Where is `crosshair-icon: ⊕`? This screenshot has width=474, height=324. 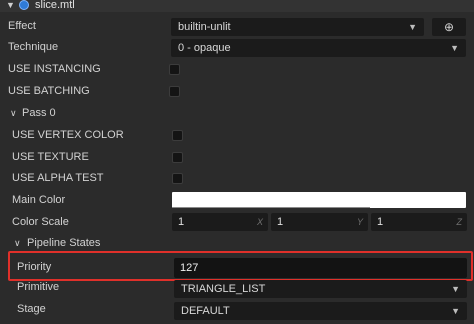
crosshair-icon: ⊕ is located at coordinates (449, 27).